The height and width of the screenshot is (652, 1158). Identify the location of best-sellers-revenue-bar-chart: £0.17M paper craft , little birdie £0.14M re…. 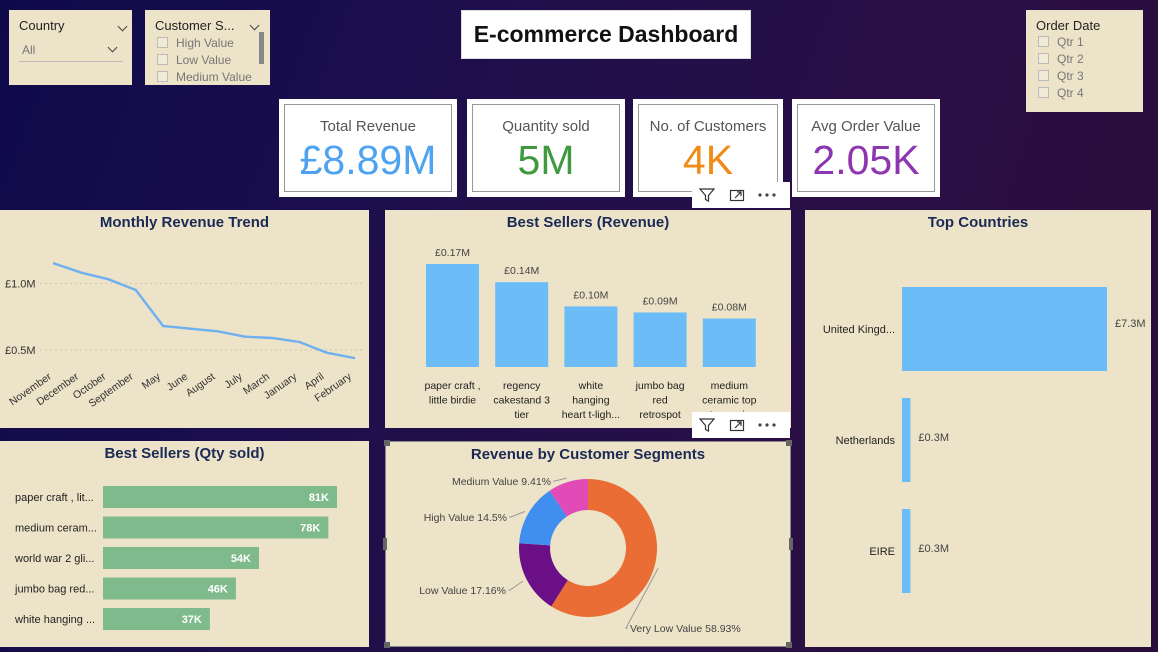
(590, 334).